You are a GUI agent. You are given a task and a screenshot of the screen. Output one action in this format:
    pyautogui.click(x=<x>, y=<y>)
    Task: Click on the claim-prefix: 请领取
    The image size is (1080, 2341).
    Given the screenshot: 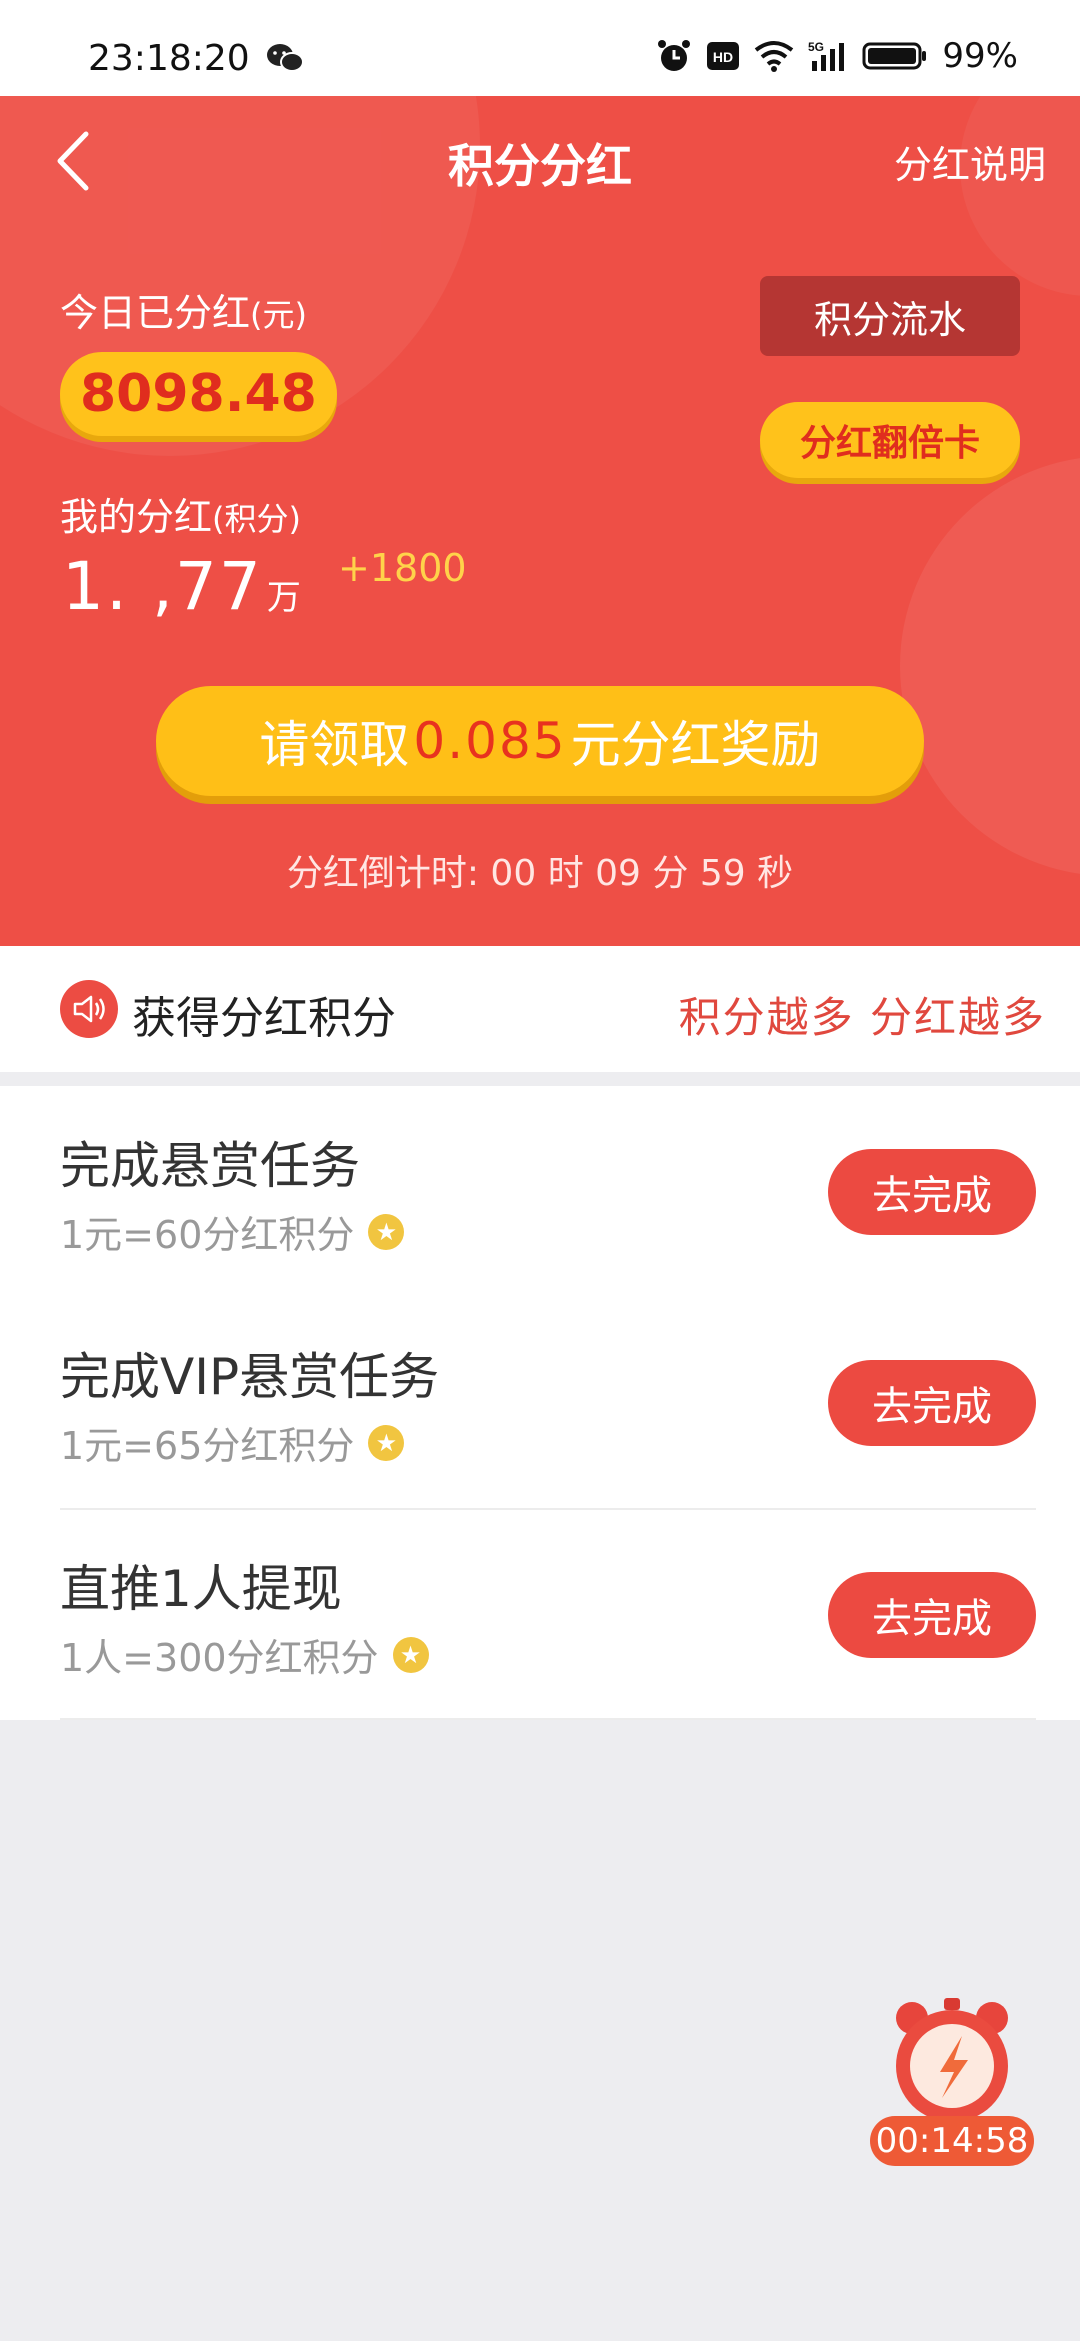 What is the action you would take?
    pyautogui.click(x=334, y=745)
    